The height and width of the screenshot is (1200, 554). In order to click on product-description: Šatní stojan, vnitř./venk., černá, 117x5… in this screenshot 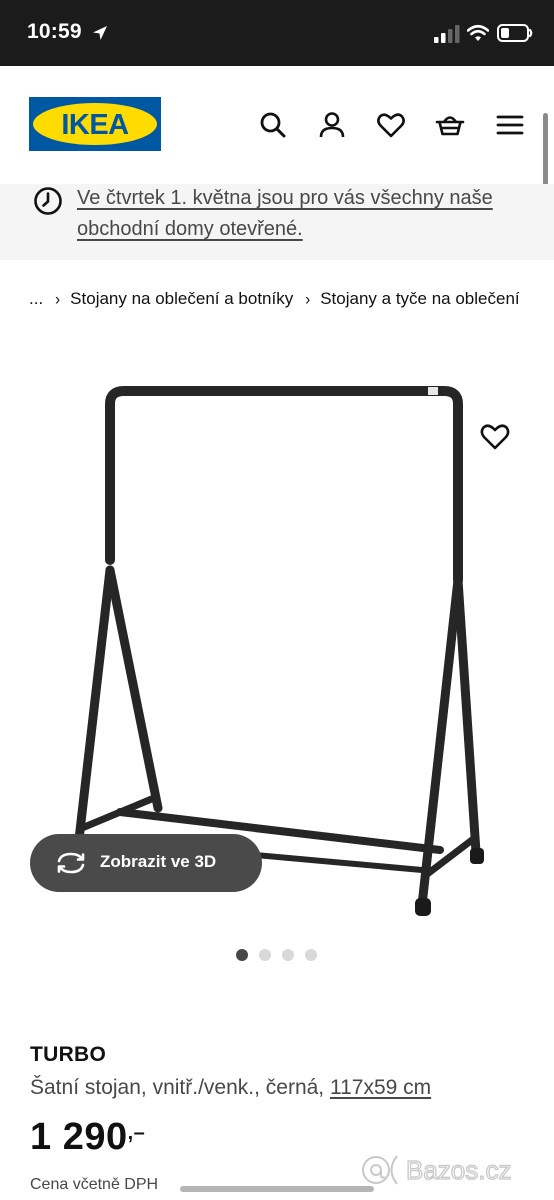, I will do `click(230, 1088)`.